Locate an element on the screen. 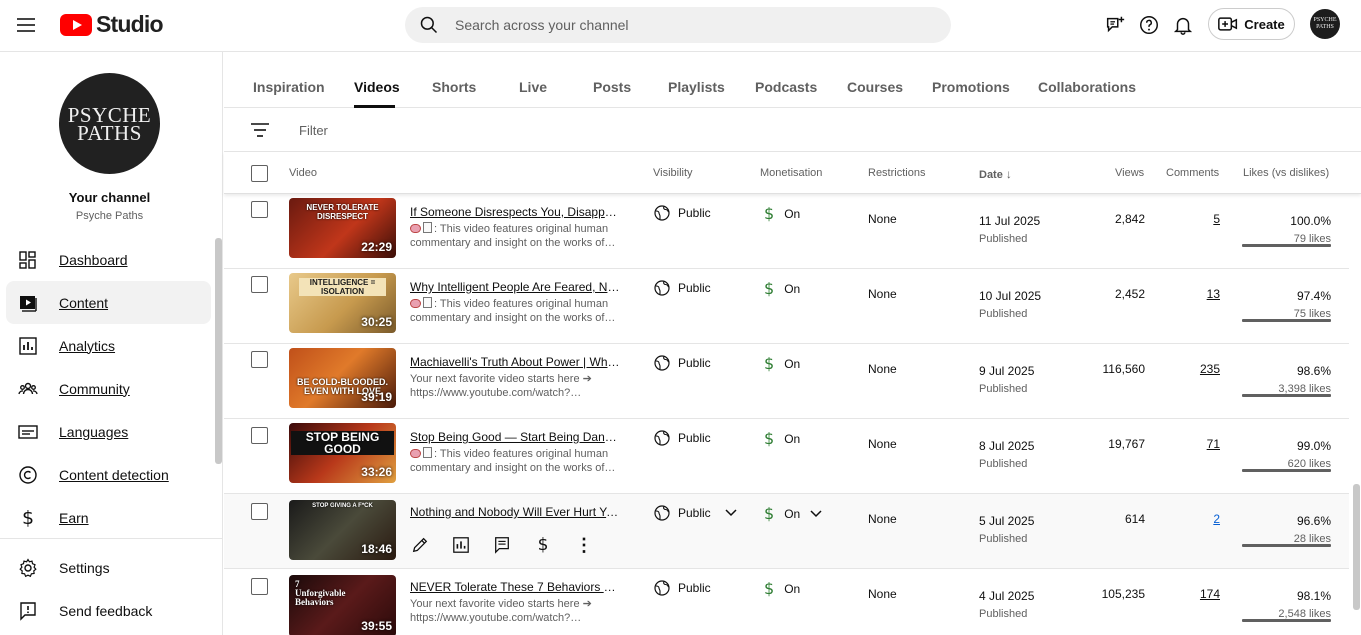  document-emoji-icon is located at coordinates (427, 227).